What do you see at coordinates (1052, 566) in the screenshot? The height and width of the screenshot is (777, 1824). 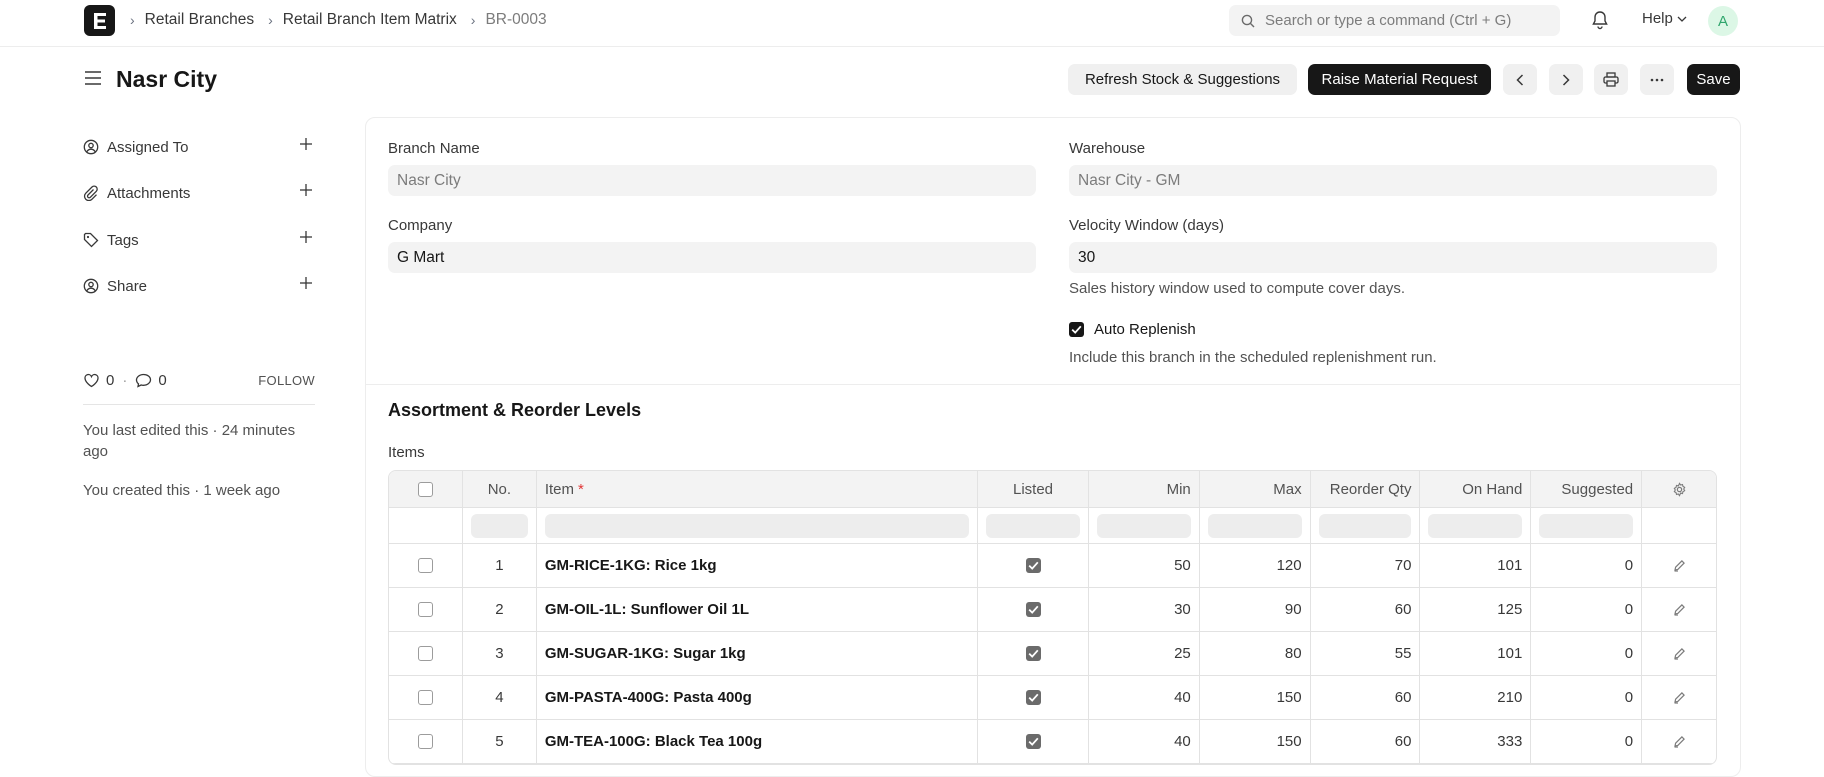 I see `table-row: 1 GM-RICE-1KG: Rice 1kg 50 120 70 101 0` at bounding box center [1052, 566].